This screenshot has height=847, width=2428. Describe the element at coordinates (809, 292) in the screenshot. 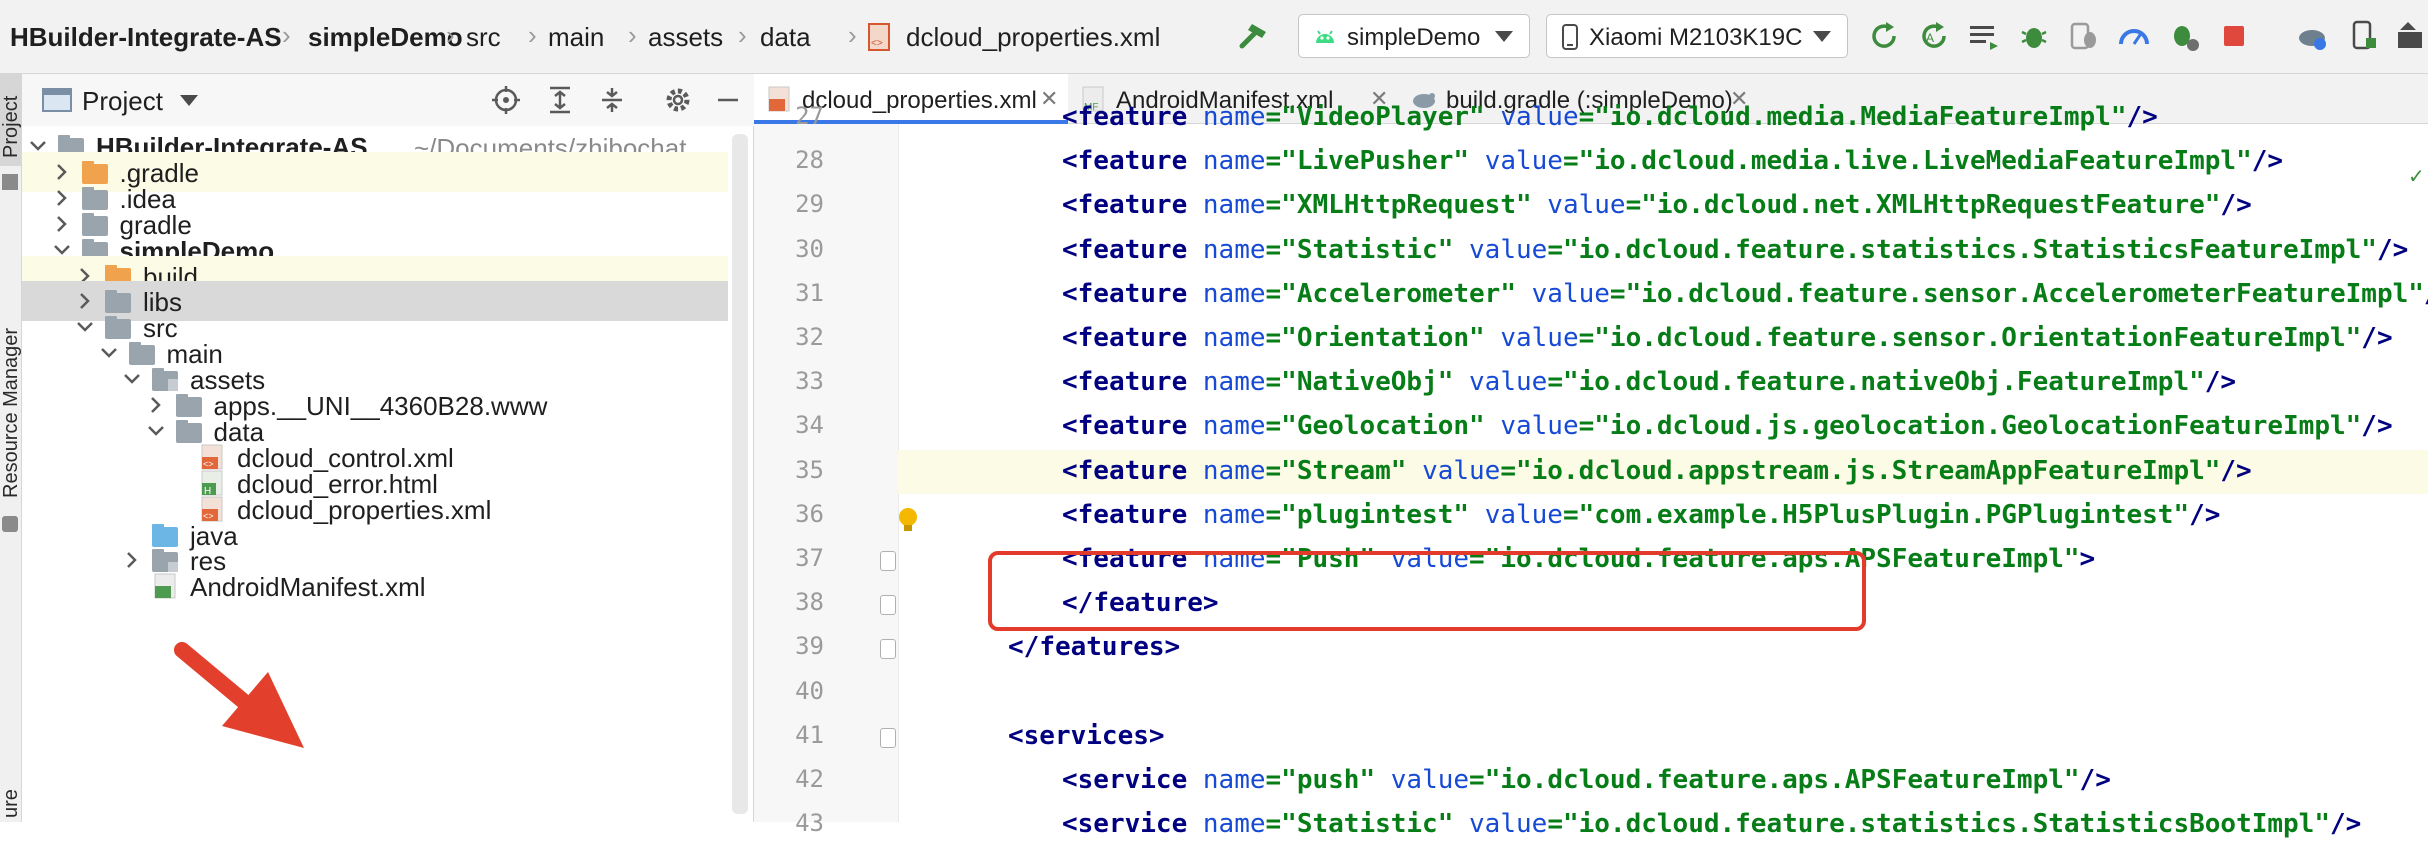

I see `line-number: 31` at that location.